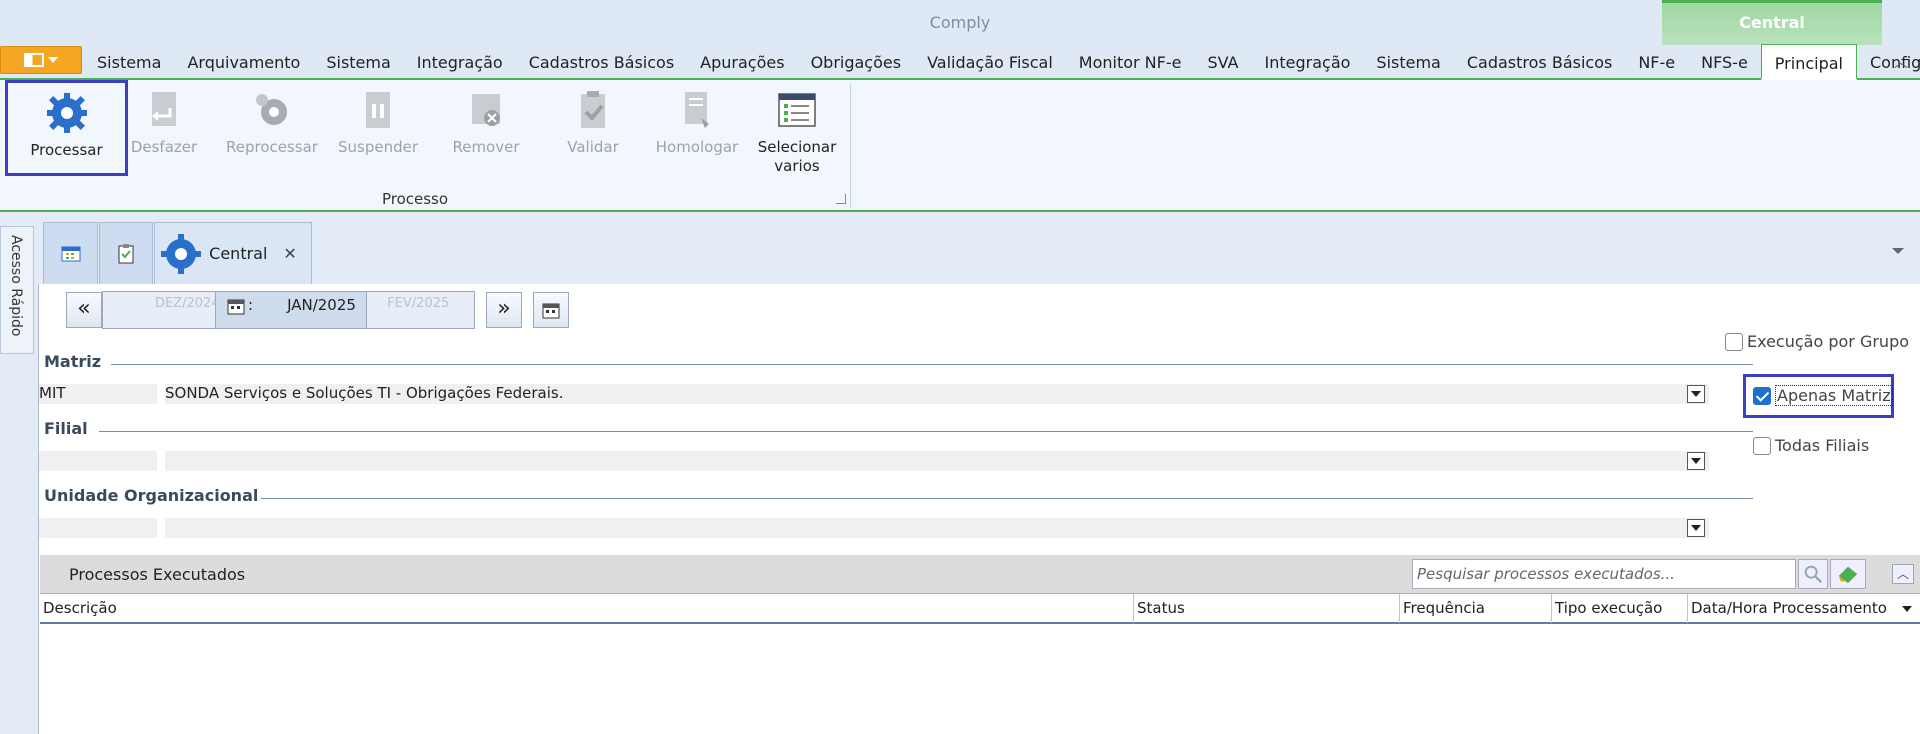 The height and width of the screenshot is (734, 1920). Describe the element at coordinates (926, 431) in the screenshot. I see `filial-divider` at that location.